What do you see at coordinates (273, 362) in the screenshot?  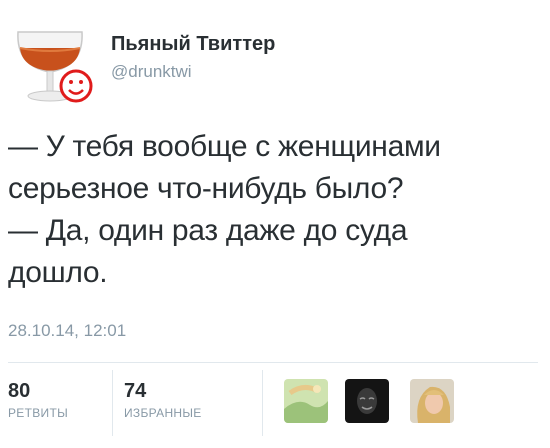 I see `divider` at bounding box center [273, 362].